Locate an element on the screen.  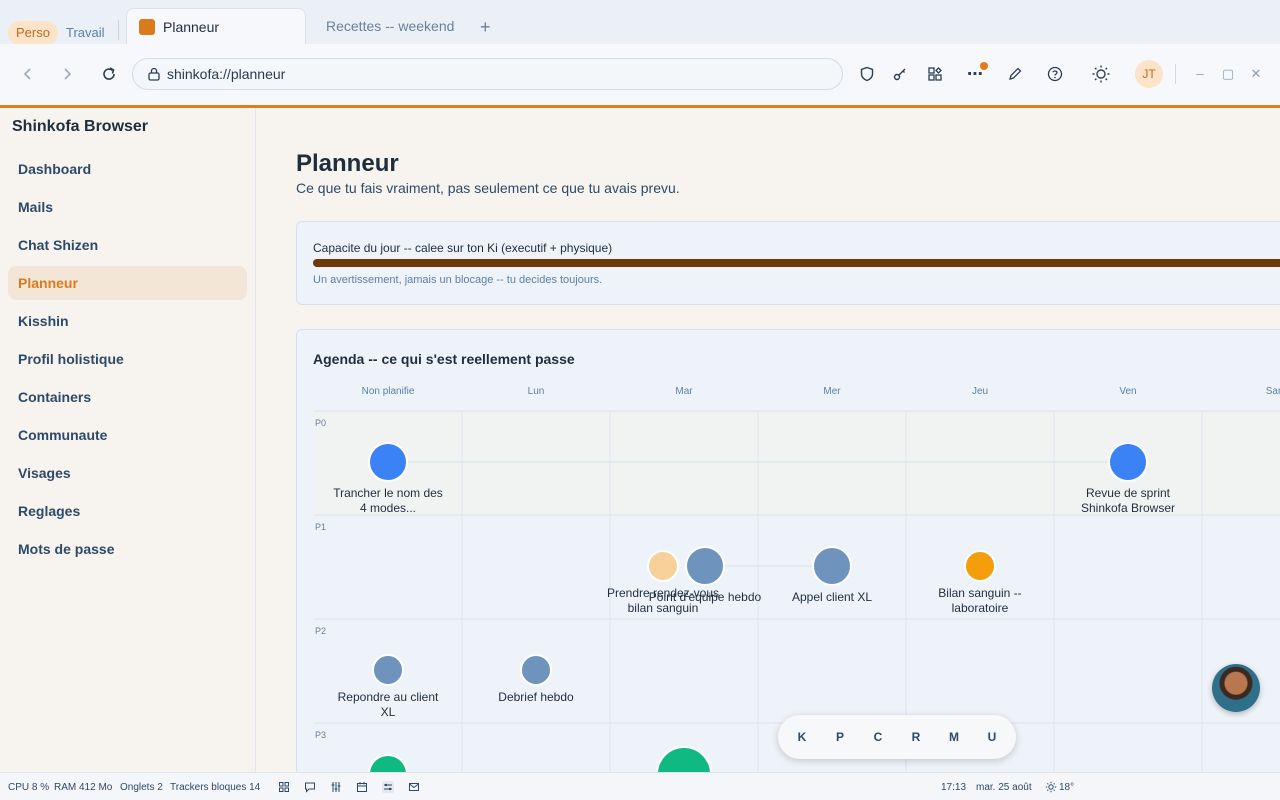
profile-travail: Travail is located at coordinates (85, 33).